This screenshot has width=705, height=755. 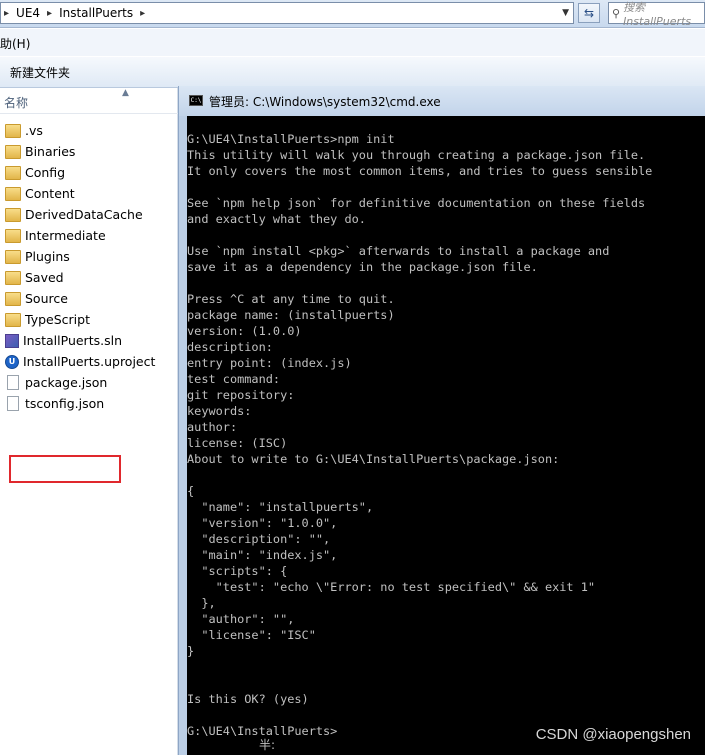 I want to click on file-list-item: DerivedDataCache, so click(x=89, y=214).